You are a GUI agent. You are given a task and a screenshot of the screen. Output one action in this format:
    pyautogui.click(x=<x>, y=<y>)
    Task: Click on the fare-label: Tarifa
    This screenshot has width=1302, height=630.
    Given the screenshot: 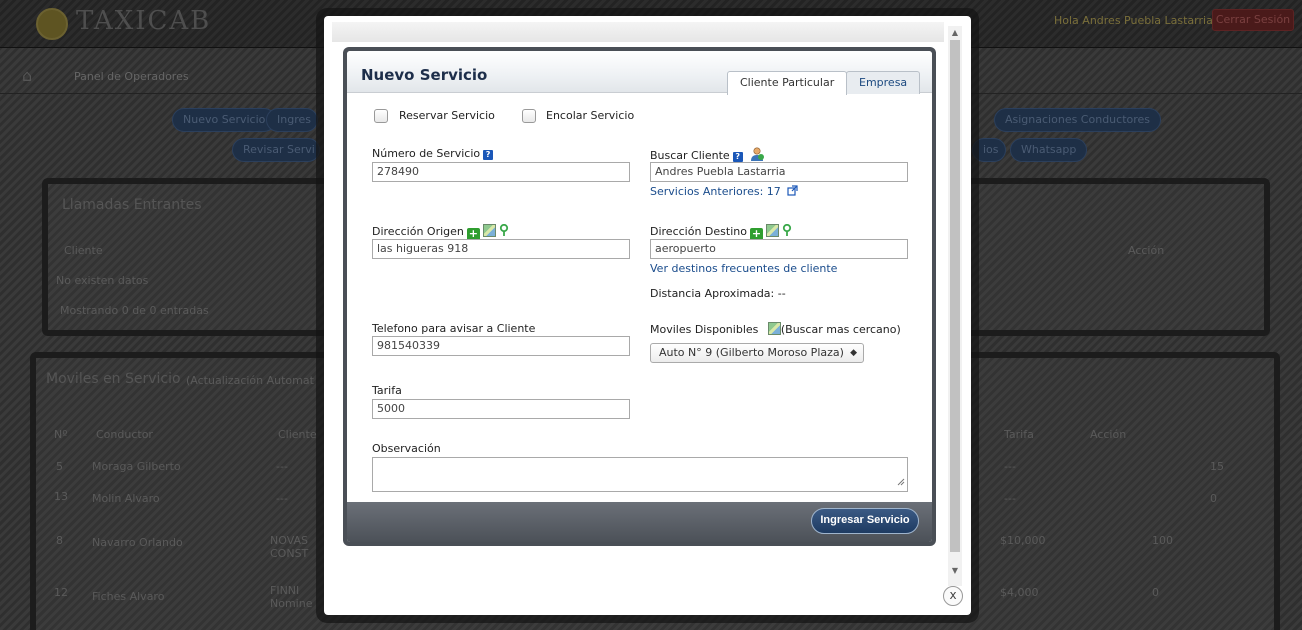 What is the action you would take?
    pyautogui.click(x=387, y=390)
    